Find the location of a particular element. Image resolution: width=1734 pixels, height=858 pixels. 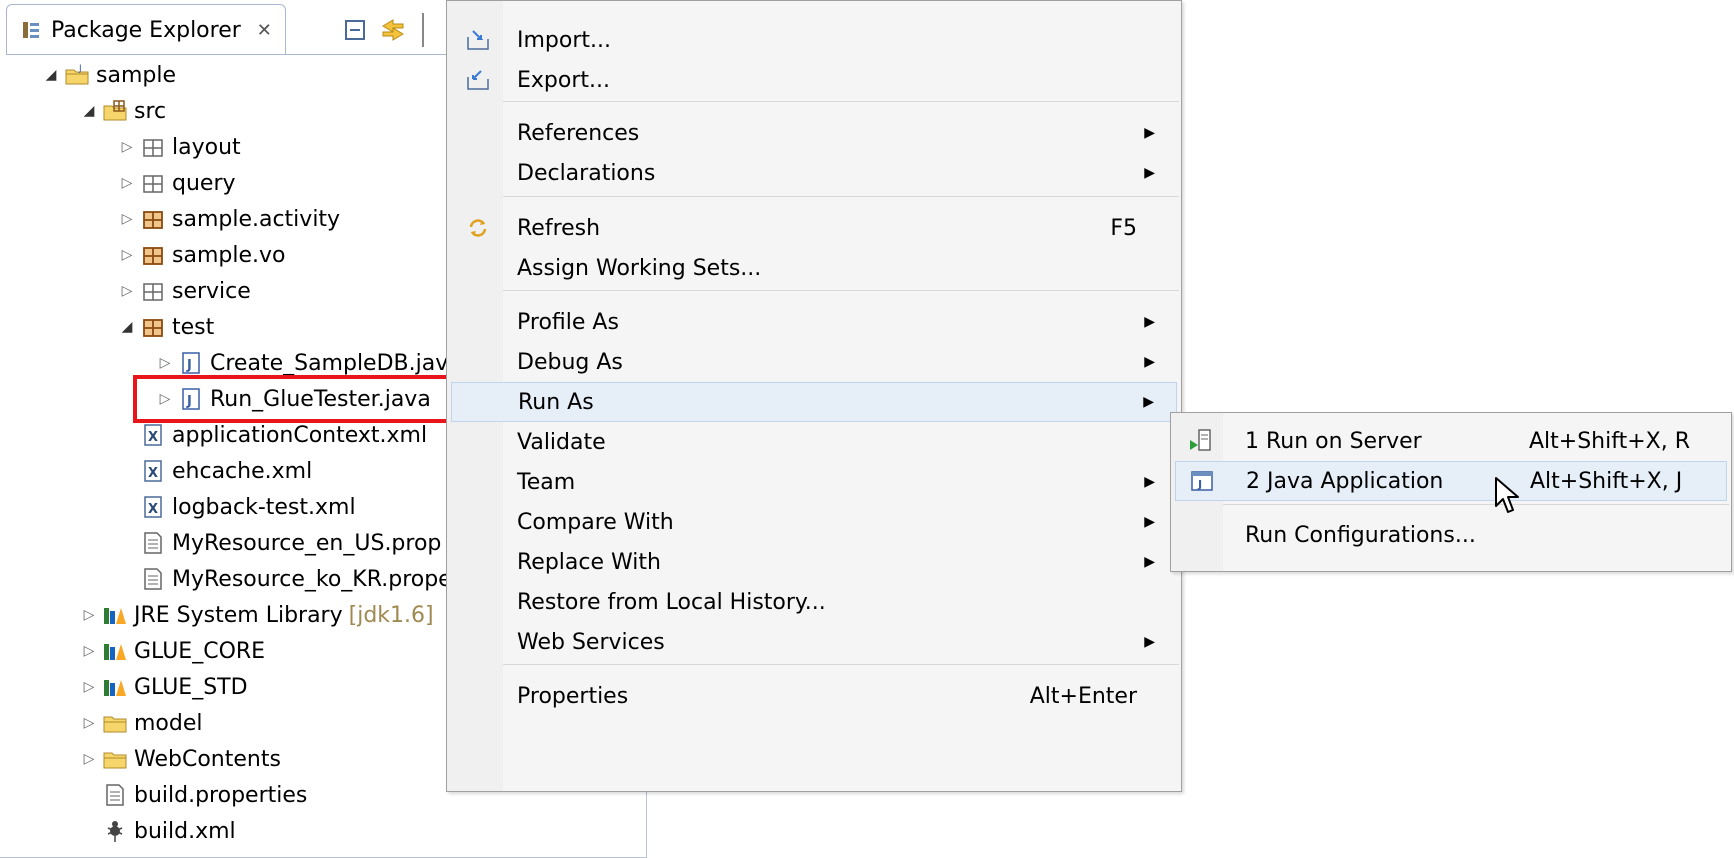

menu-item-web-services: Web Services ▶ is located at coordinates (814, 642).